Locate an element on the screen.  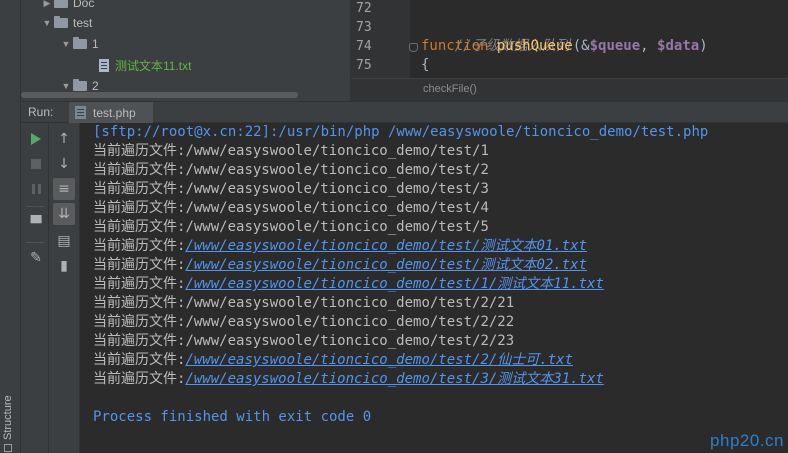
trash-icon: ▮ is located at coordinates (64, 266).